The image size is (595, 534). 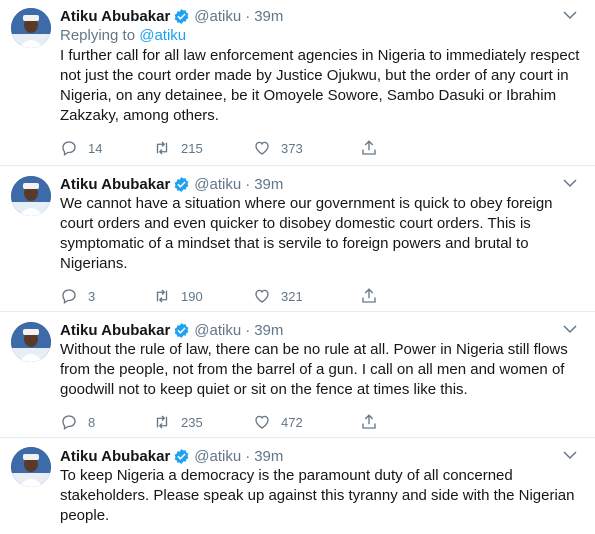 What do you see at coordinates (292, 296) in the screenshot?
I see `like-count: 321` at bounding box center [292, 296].